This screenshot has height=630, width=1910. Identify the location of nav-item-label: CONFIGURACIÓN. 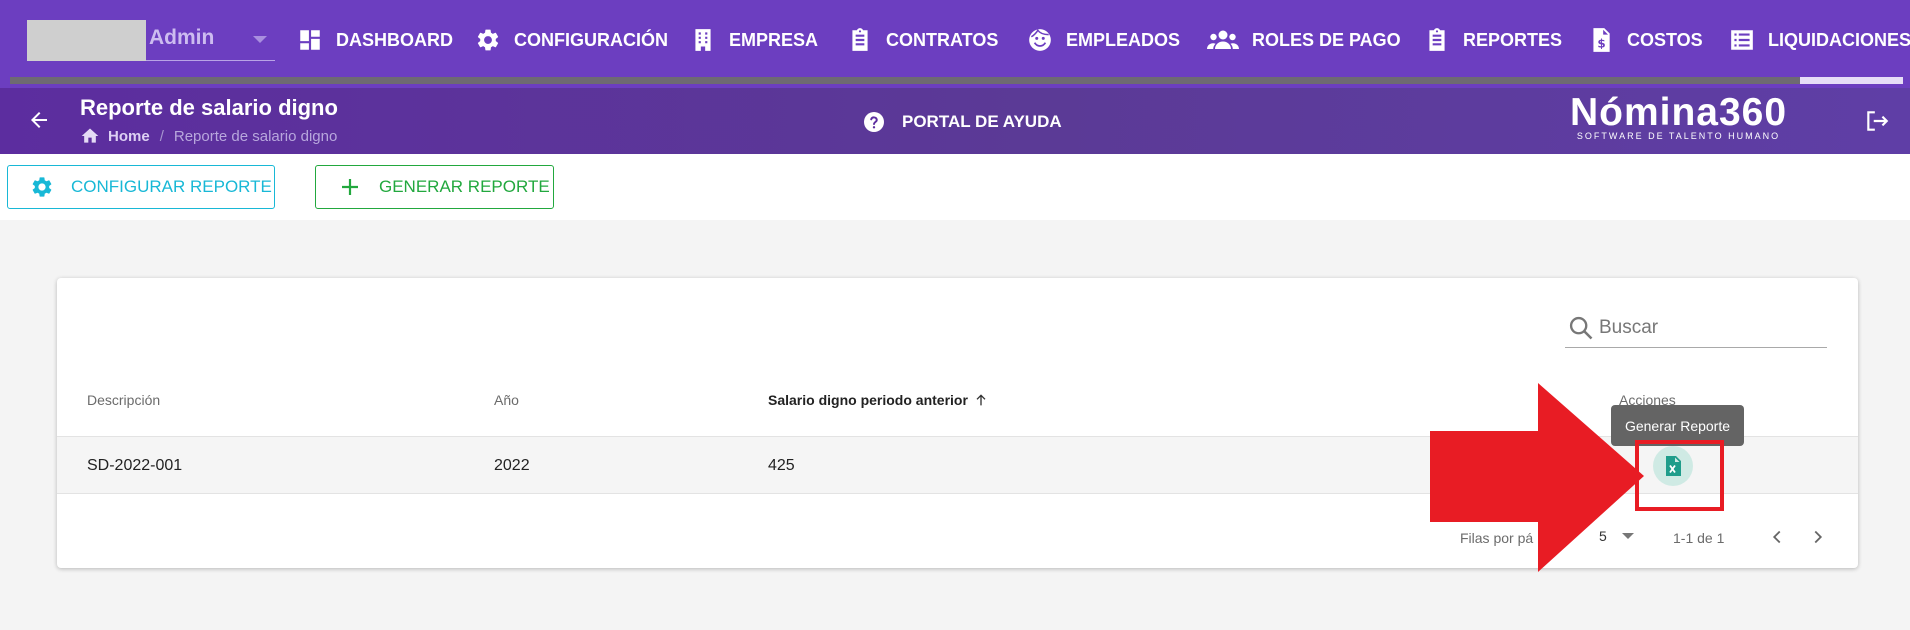
(591, 39).